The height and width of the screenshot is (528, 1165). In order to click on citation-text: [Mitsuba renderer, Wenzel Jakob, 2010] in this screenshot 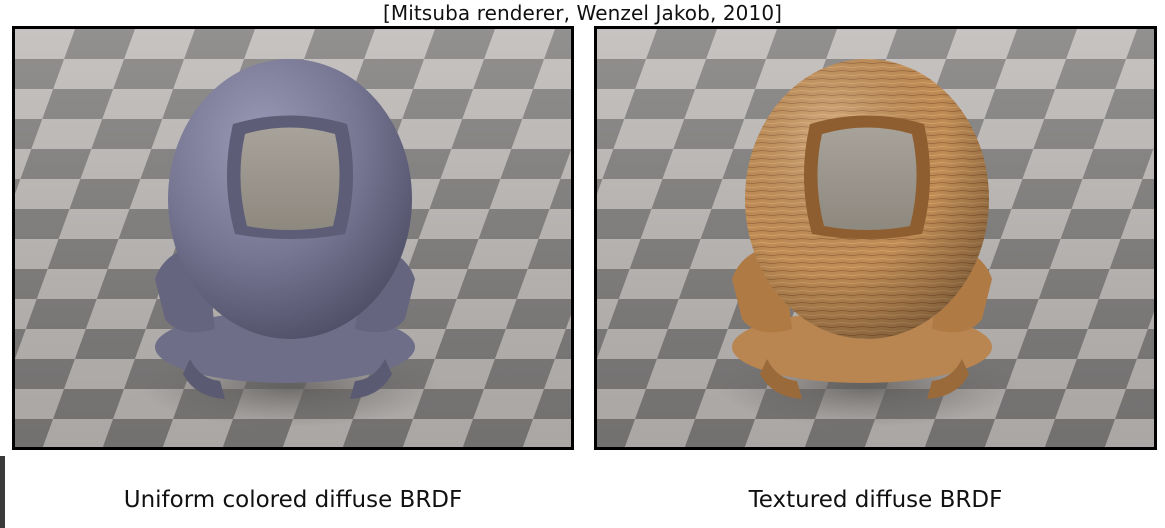, I will do `click(582, 13)`.